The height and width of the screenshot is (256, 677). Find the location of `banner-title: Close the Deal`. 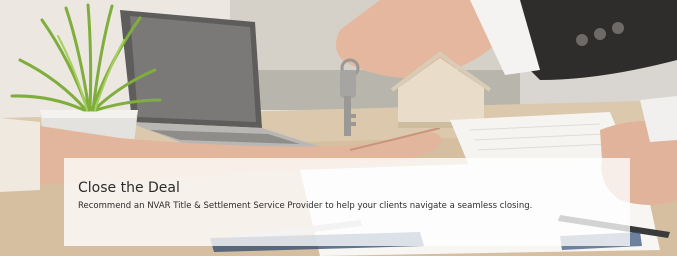

banner-title: Close the Deal is located at coordinates (129, 188).